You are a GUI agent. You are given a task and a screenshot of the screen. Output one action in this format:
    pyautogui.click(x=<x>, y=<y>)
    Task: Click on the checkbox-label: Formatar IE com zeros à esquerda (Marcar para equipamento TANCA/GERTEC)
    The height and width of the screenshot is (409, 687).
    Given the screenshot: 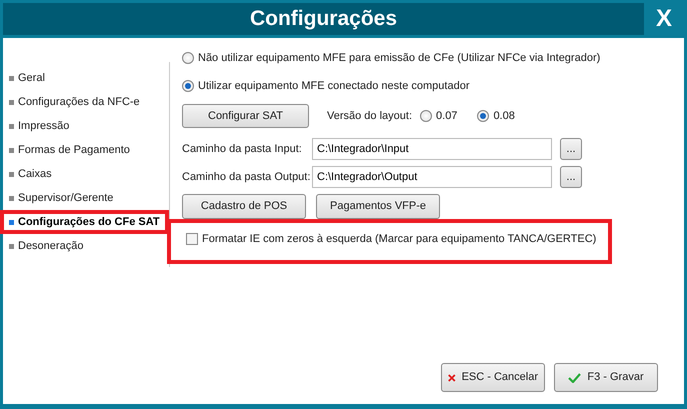 What is the action you would take?
    pyautogui.click(x=399, y=239)
    